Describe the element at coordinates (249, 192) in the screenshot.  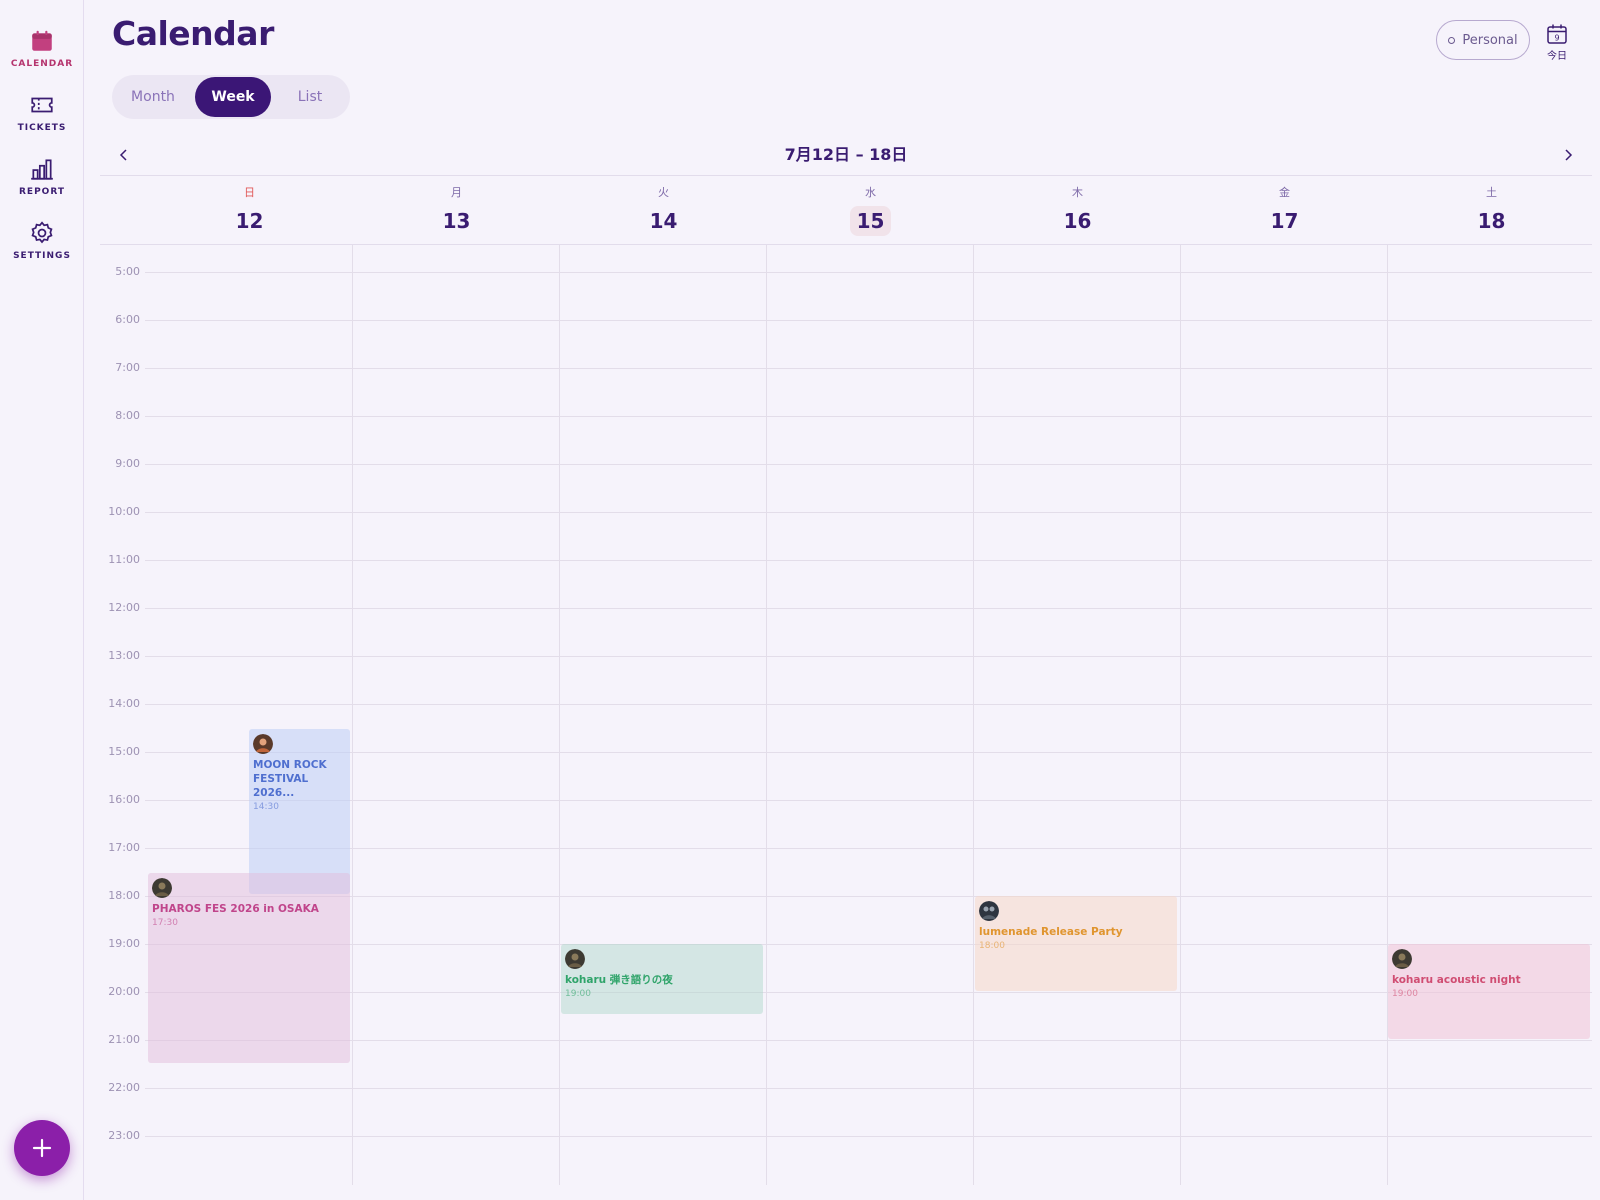
I see `day-of-week: 日` at that location.